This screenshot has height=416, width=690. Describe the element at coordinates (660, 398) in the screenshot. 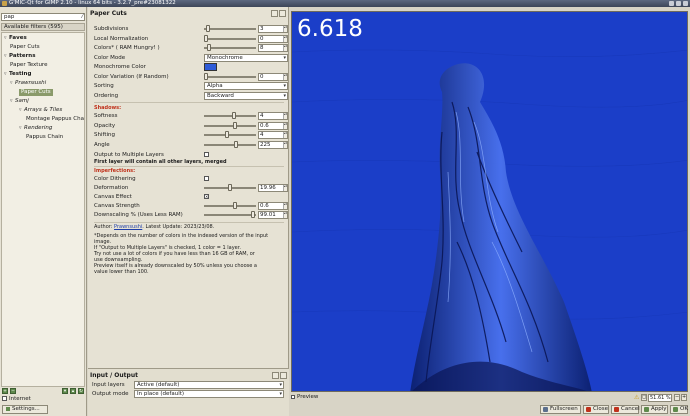

I see `zoom-level-field: 51.61 %` at that location.